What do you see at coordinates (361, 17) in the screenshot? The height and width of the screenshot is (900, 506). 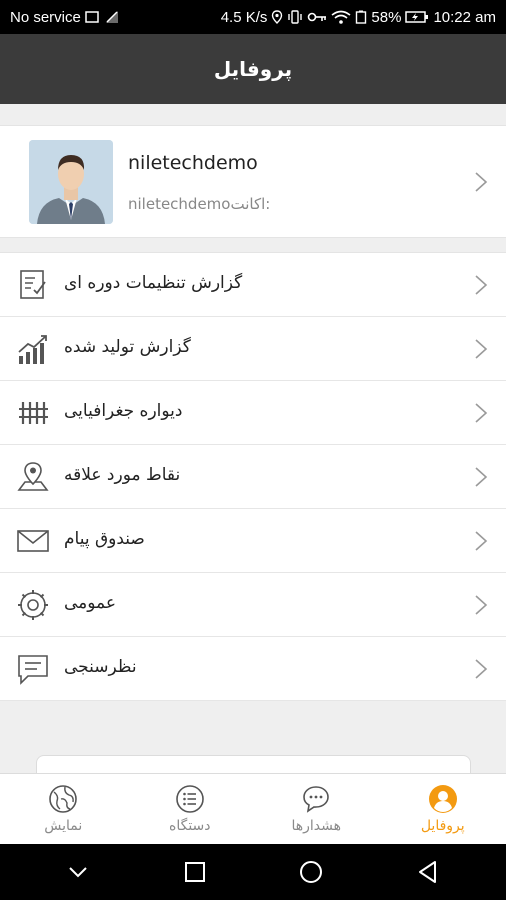 I see `battery-saver-icon` at bounding box center [361, 17].